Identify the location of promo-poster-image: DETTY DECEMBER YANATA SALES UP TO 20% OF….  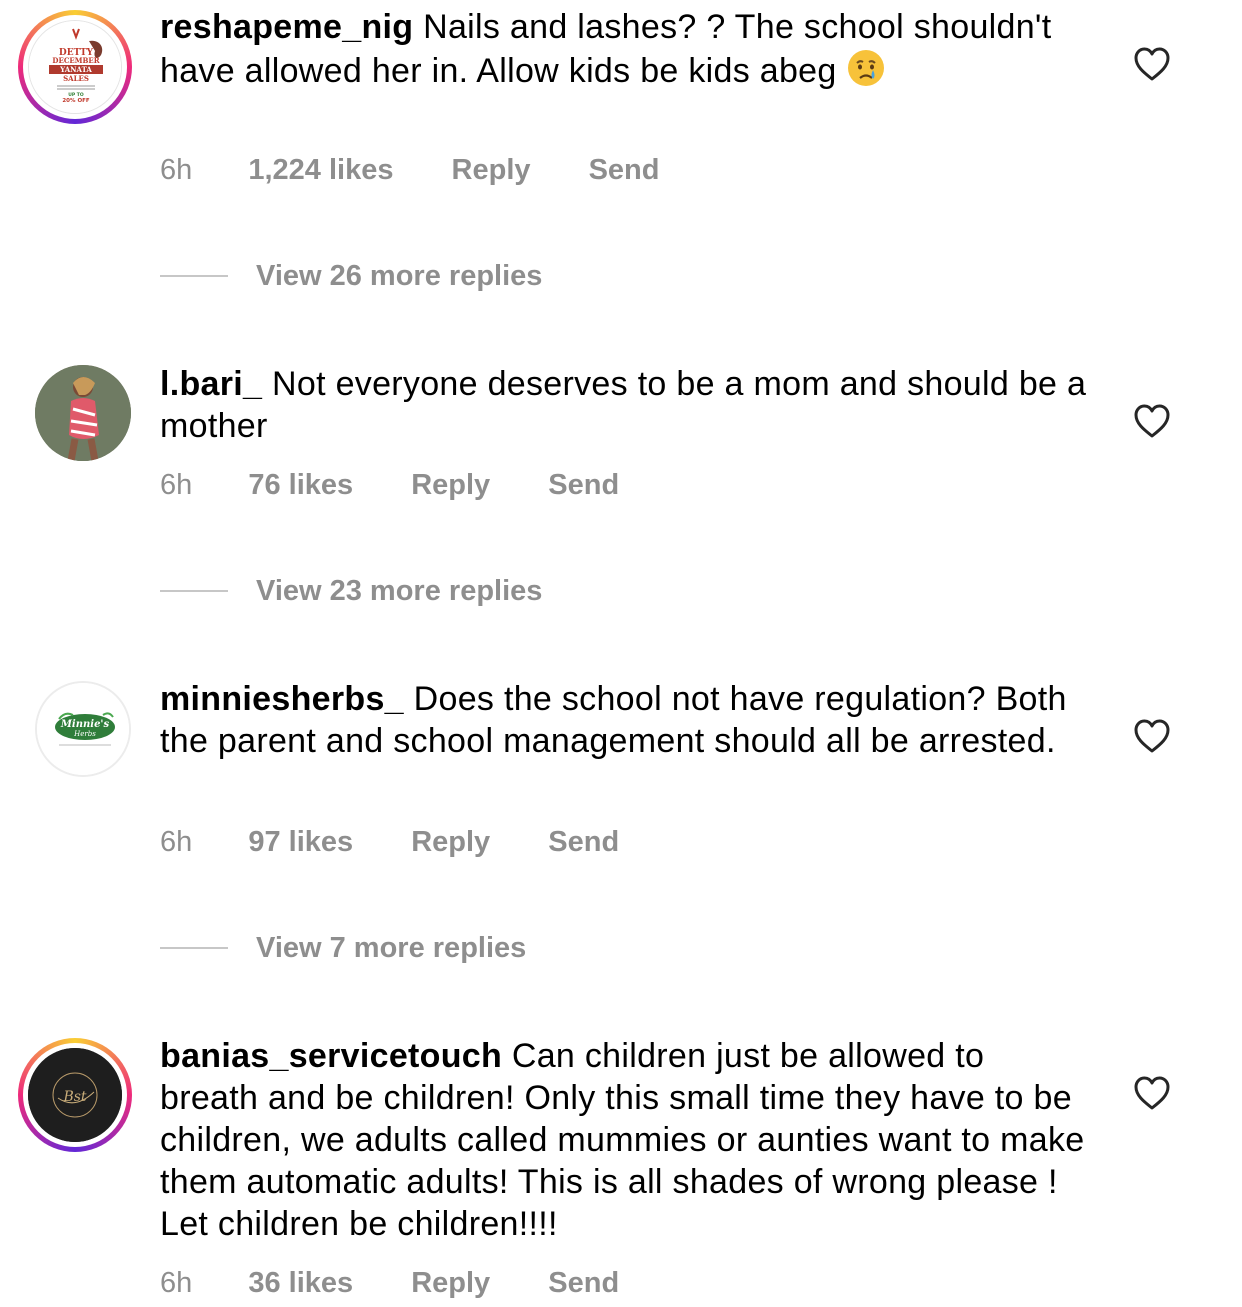
(75, 67).